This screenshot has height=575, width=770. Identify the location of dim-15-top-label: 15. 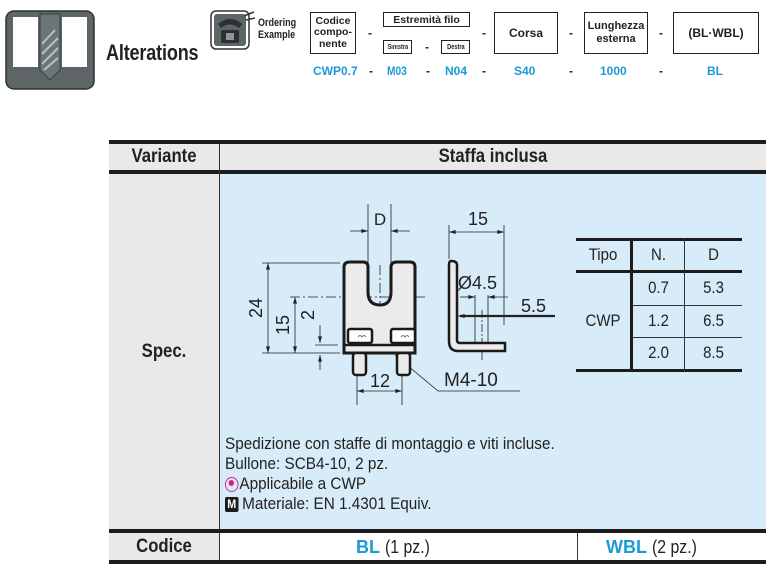
(478, 219).